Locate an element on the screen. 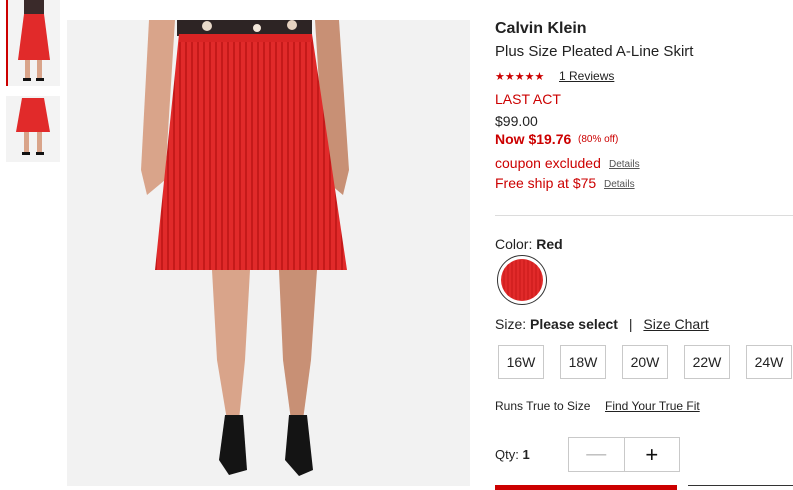 The width and height of the screenshot is (793, 490). product-title: Plus Size Pleated A-Line Skirt is located at coordinates (594, 51).